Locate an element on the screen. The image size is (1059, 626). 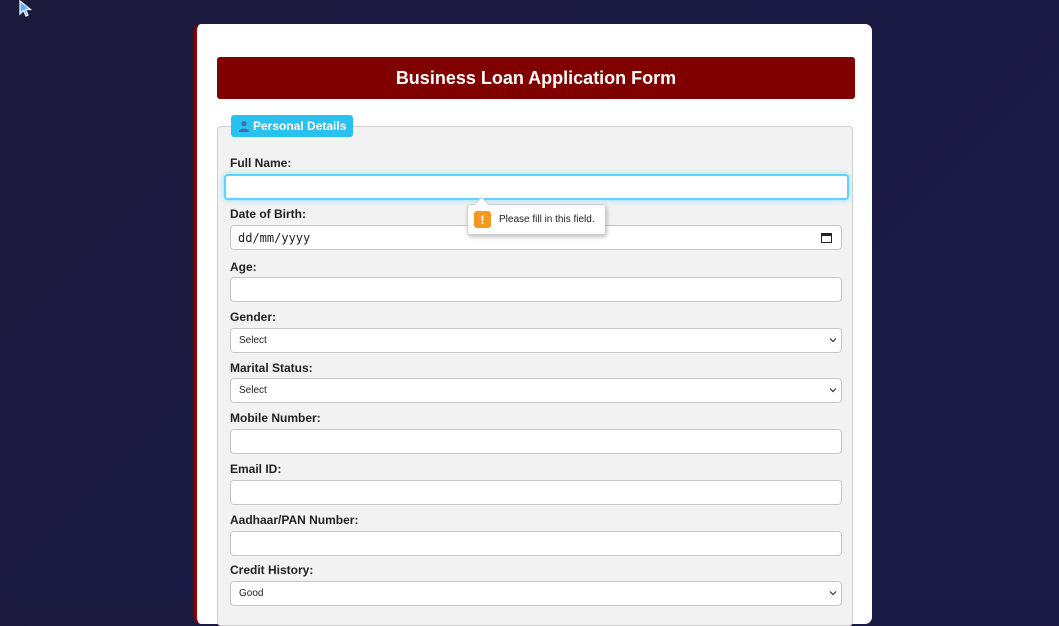
validation-tooltip: ! Please fill in this field. is located at coordinates (536, 215).